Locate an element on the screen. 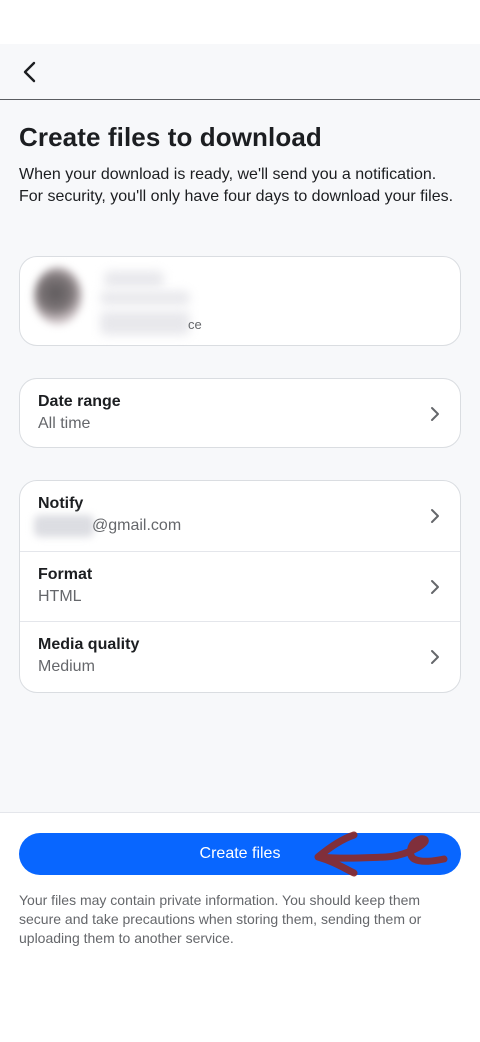  page-title: Create files to download is located at coordinates (170, 137).